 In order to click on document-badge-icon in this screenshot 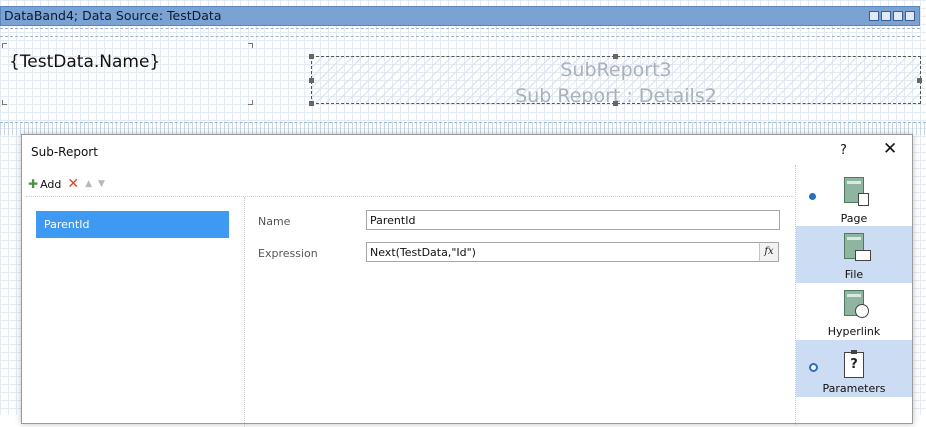, I will do `click(863, 199)`.